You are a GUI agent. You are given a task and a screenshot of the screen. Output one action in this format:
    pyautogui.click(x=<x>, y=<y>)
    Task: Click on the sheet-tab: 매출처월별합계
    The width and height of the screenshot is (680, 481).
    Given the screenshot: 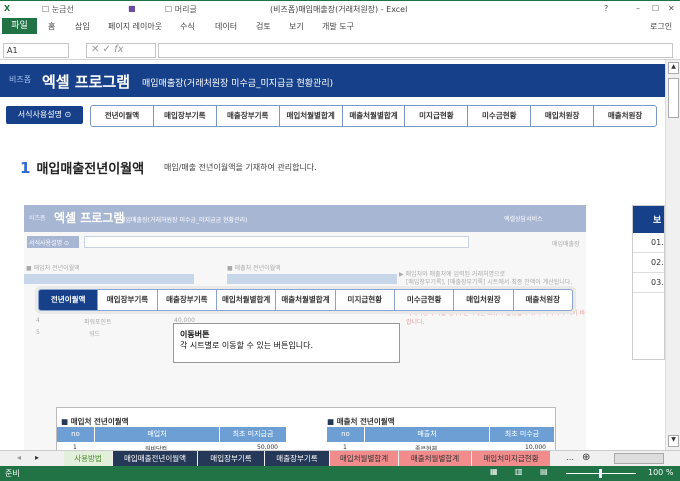 What is the action you would take?
    pyautogui.click(x=435, y=458)
    